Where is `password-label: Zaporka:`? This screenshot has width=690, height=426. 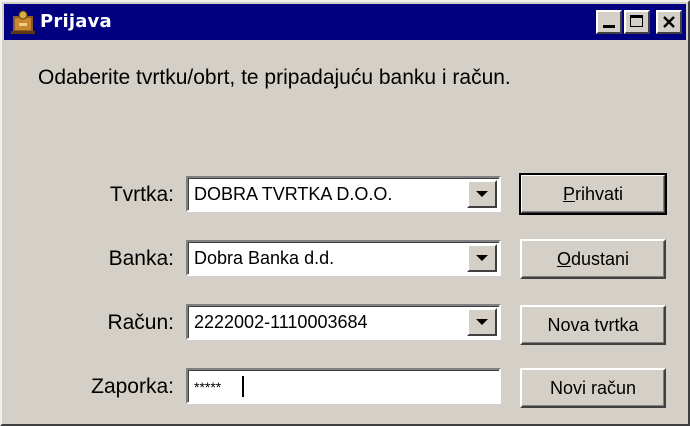
password-label: Zaporka: is located at coordinates (132, 386).